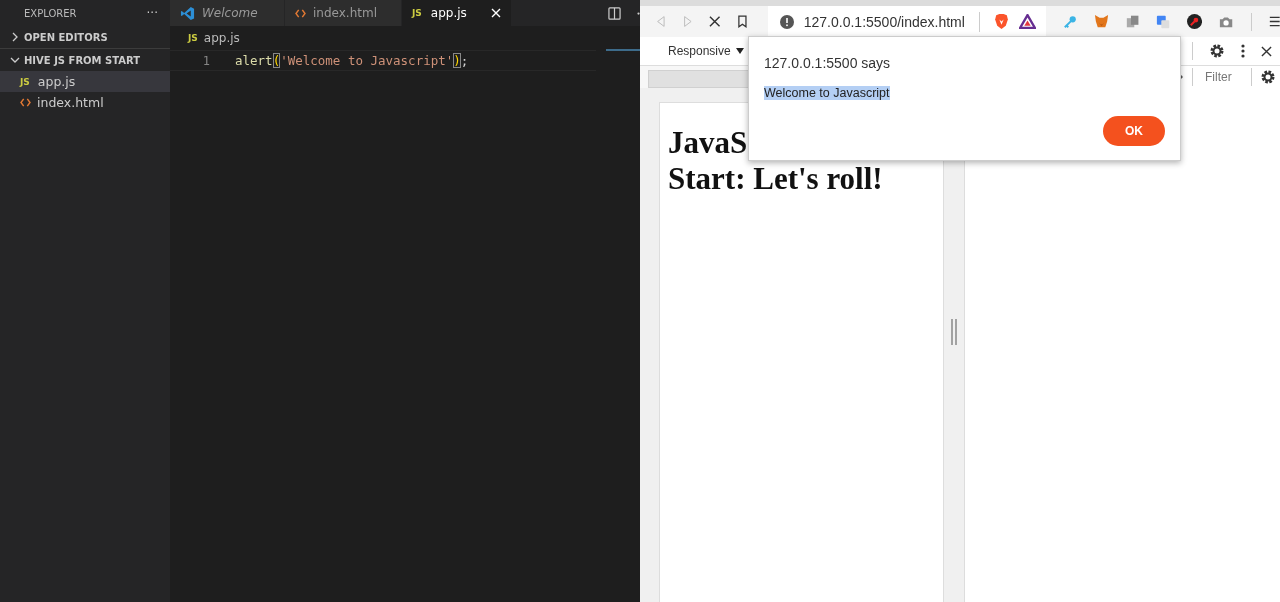 The width and height of the screenshot is (1280, 602). Describe the element at coordinates (227, 13) in the screenshot. I see `editor-tab: Welcome` at that location.